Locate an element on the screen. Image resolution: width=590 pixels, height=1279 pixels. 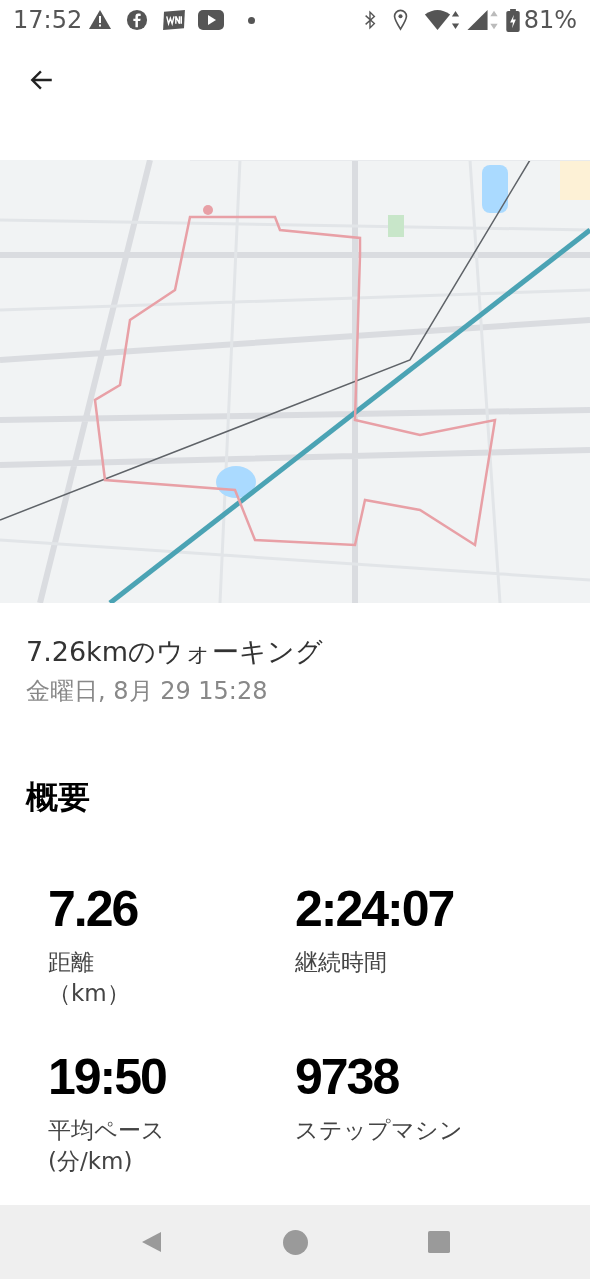
nav-recents-icon is located at coordinates (439, 1242).